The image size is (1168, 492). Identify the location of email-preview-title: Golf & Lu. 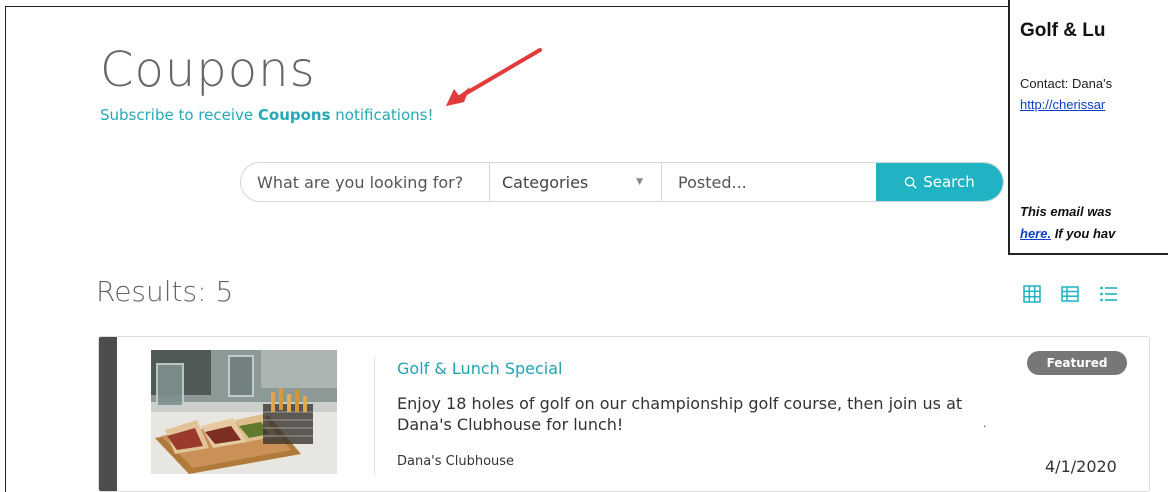
(1063, 30).